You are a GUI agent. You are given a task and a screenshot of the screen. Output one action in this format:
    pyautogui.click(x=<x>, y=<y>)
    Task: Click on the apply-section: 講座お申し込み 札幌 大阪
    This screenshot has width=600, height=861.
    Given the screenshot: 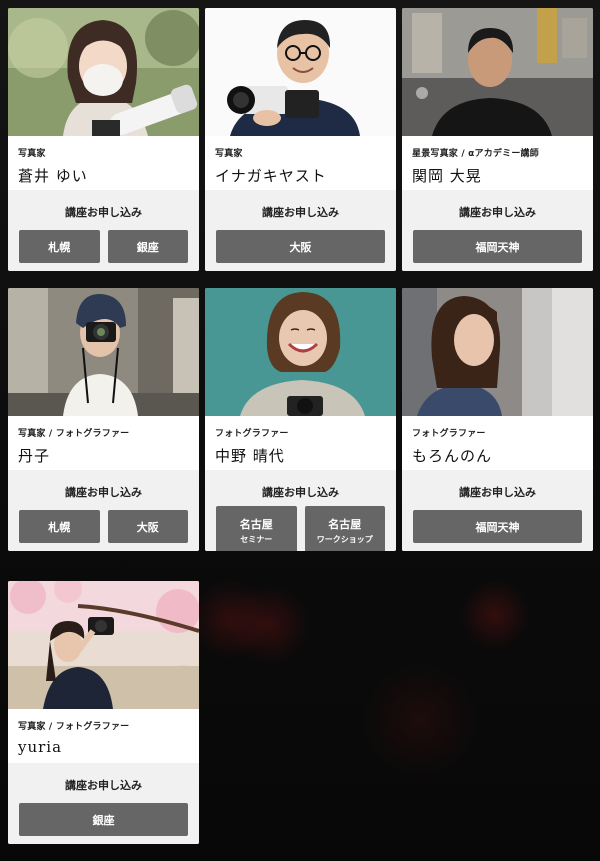 What is the action you would take?
    pyautogui.click(x=103, y=510)
    